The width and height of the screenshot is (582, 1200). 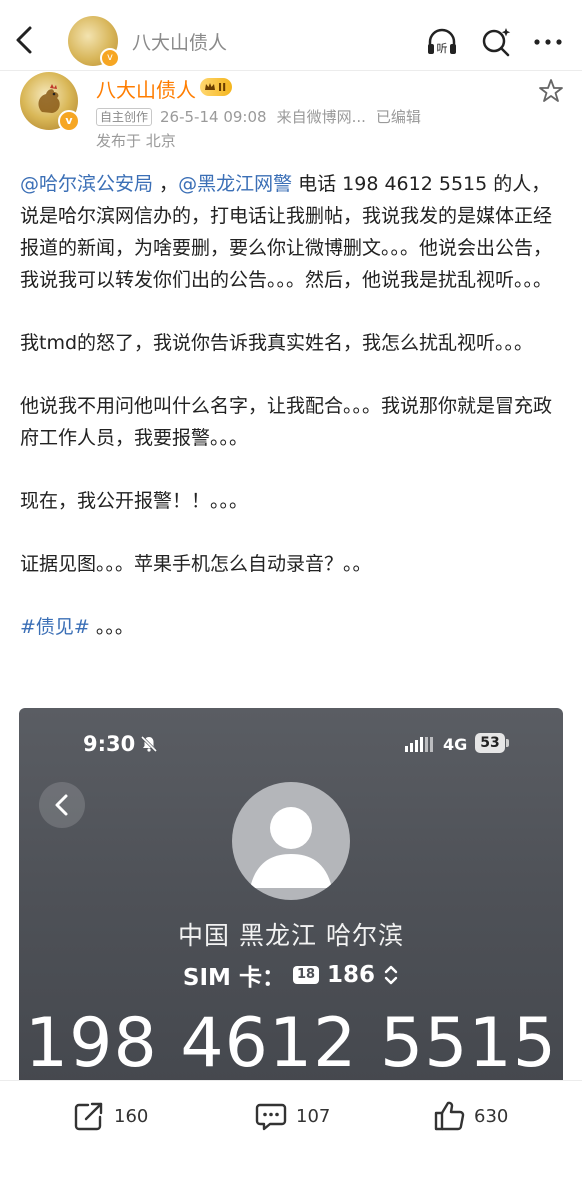 I want to click on call-back-button, so click(x=62, y=805).